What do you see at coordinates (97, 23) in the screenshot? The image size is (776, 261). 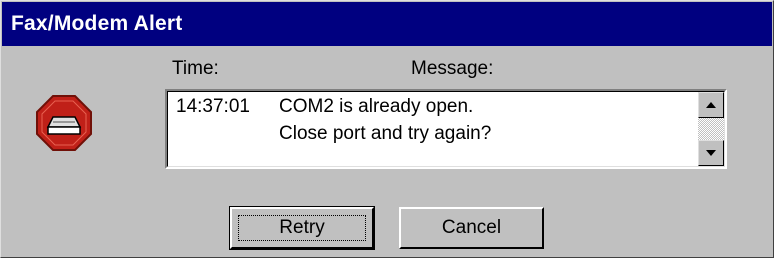 I see `window-title: Fax/Modem Alert` at bounding box center [97, 23].